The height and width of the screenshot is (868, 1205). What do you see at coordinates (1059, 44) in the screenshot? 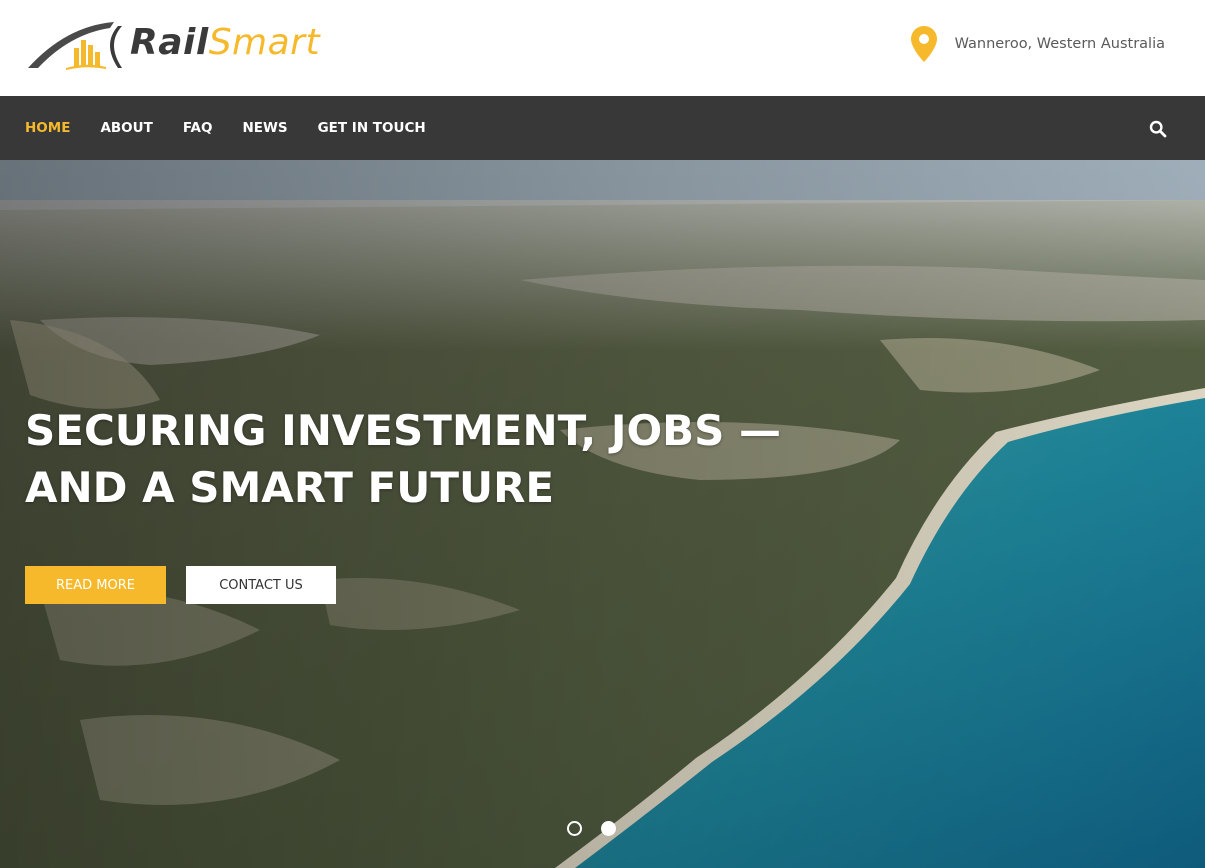
I see `location-text: Wanneroo, Western Australia` at bounding box center [1059, 44].